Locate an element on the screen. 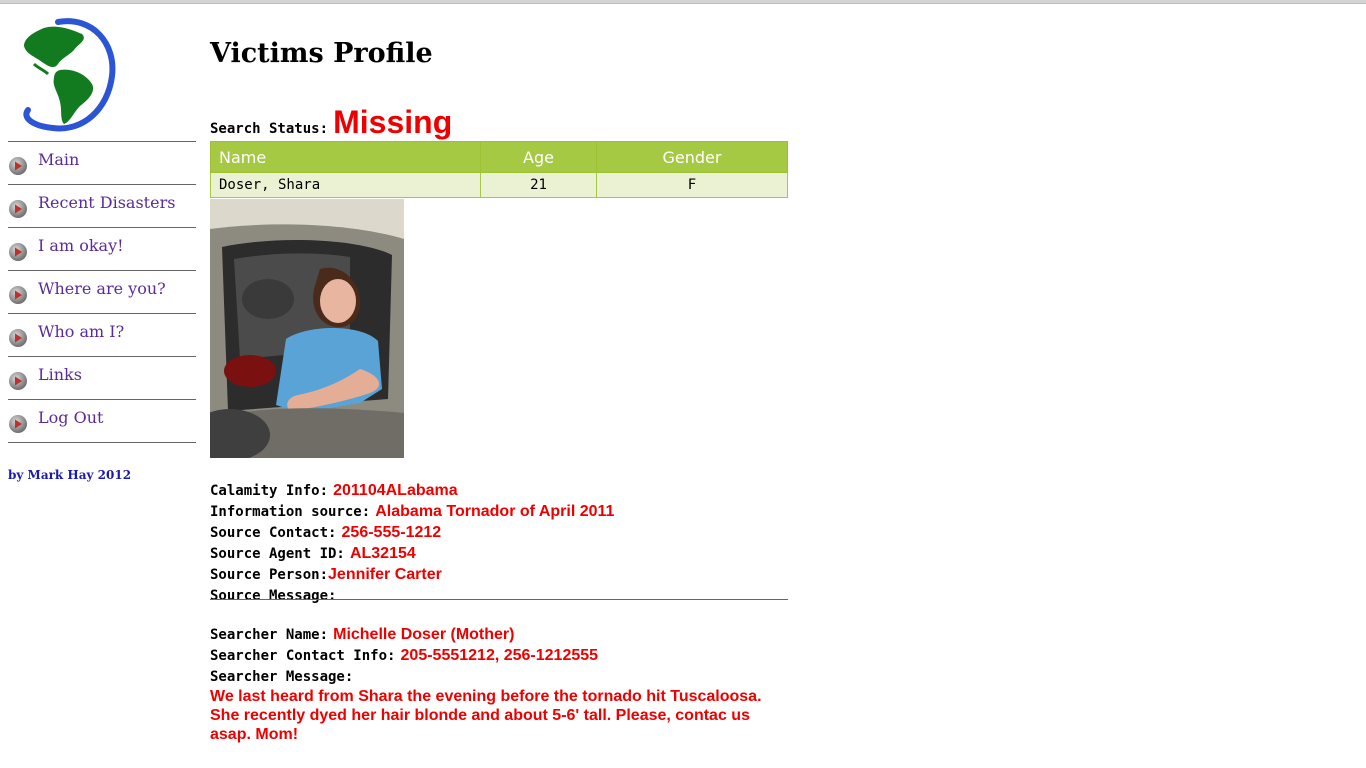 The width and height of the screenshot is (1366, 768). searcher-name-line: Searcher Name: Michelle Doser (Mother) is located at coordinates (499, 634).